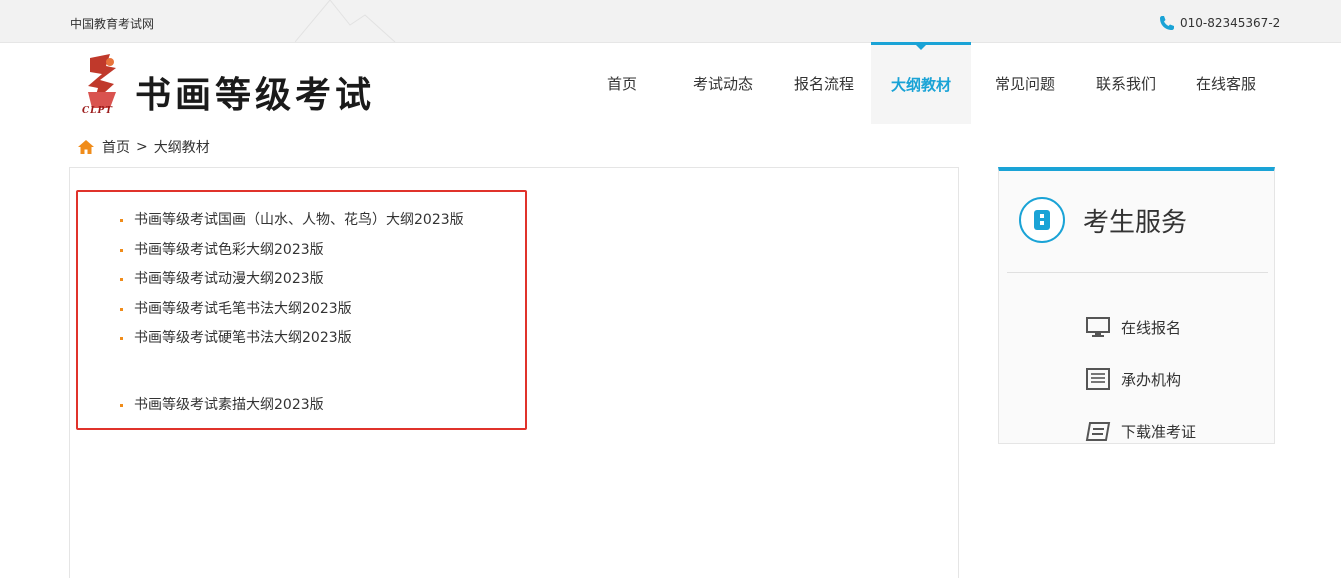 This screenshot has width=1341, height=578. I want to click on outline-link: 书画等级考试素描大纲2023版, so click(292, 406).